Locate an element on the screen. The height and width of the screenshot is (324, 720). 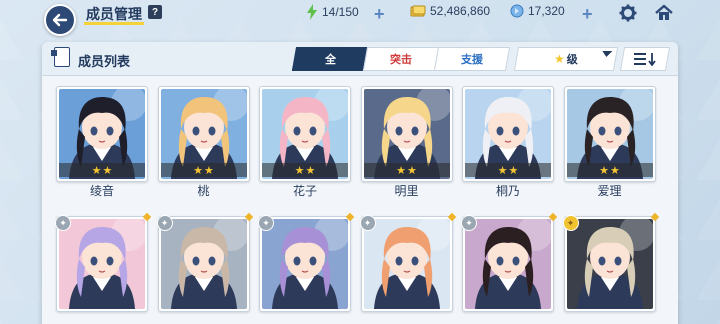
student-name: 桐乃 is located at coordinates (507, 191).